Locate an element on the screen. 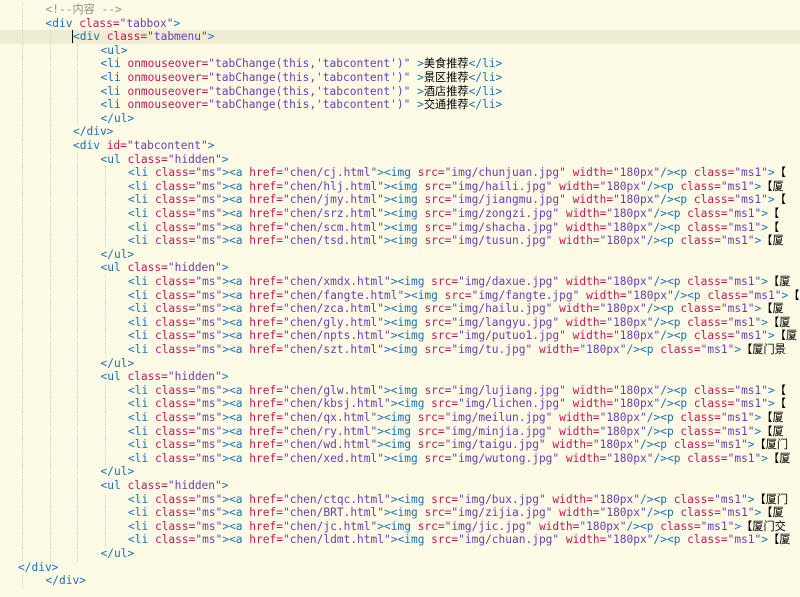 This screenshot has width=800, height=597. code-token: "hidden" is located at coordinates (194, 485).